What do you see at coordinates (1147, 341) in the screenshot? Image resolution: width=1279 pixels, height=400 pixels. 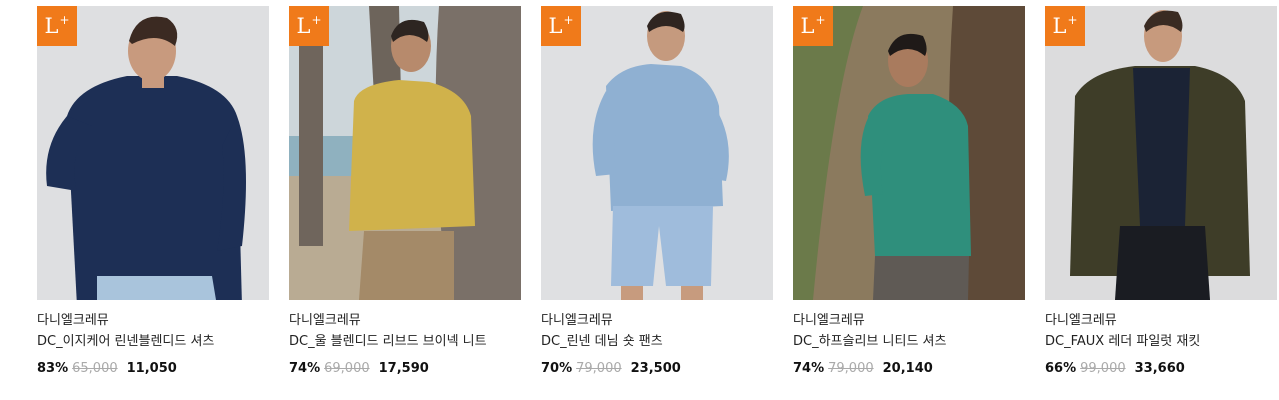 I see `product-name: DC_FAUX 레더 파일럿 재킷` at bounding box center [1147, 341].